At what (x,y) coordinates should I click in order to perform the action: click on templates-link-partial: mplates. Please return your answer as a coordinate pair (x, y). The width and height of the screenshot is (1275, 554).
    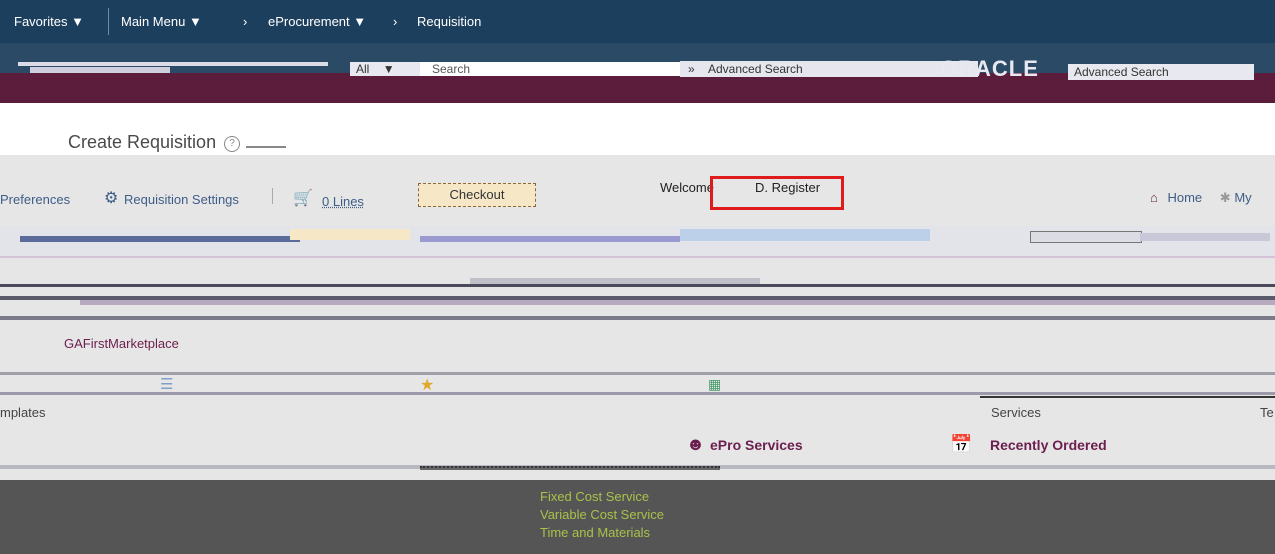
    Looking at the image, I should click on (23, 412).